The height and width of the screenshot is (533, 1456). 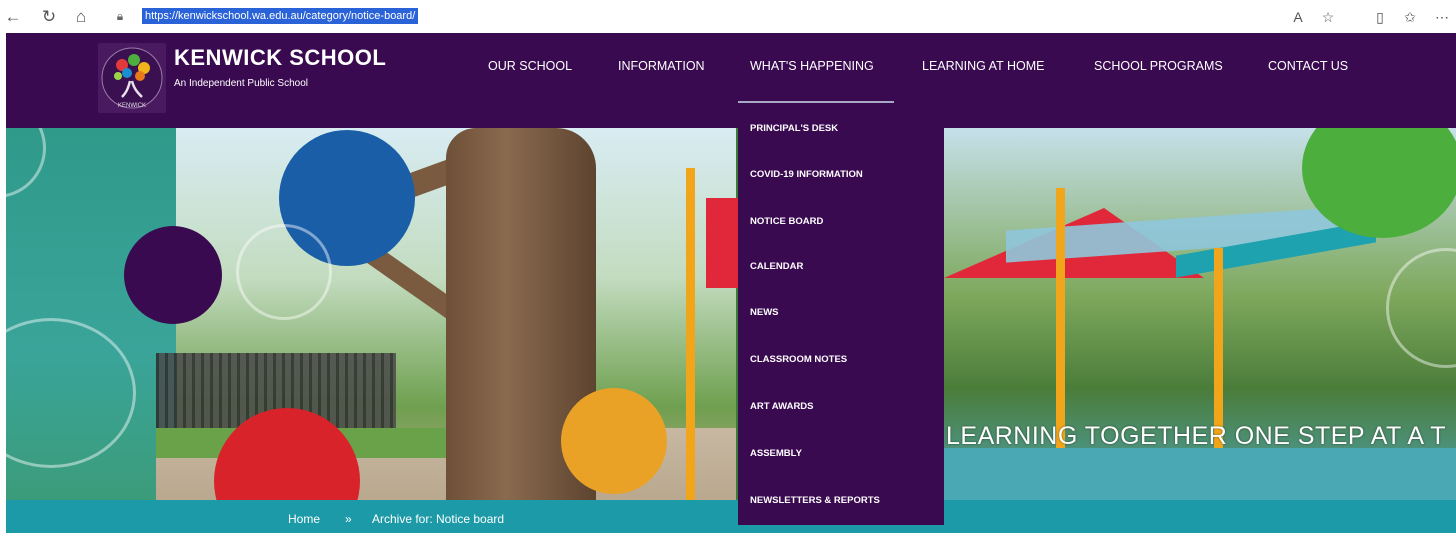 What do you see at coordinates (776, 453) in the screenshot?
I see `dropdown-item-assembly: ASSEMBLY` at bounding box center [776, 453].